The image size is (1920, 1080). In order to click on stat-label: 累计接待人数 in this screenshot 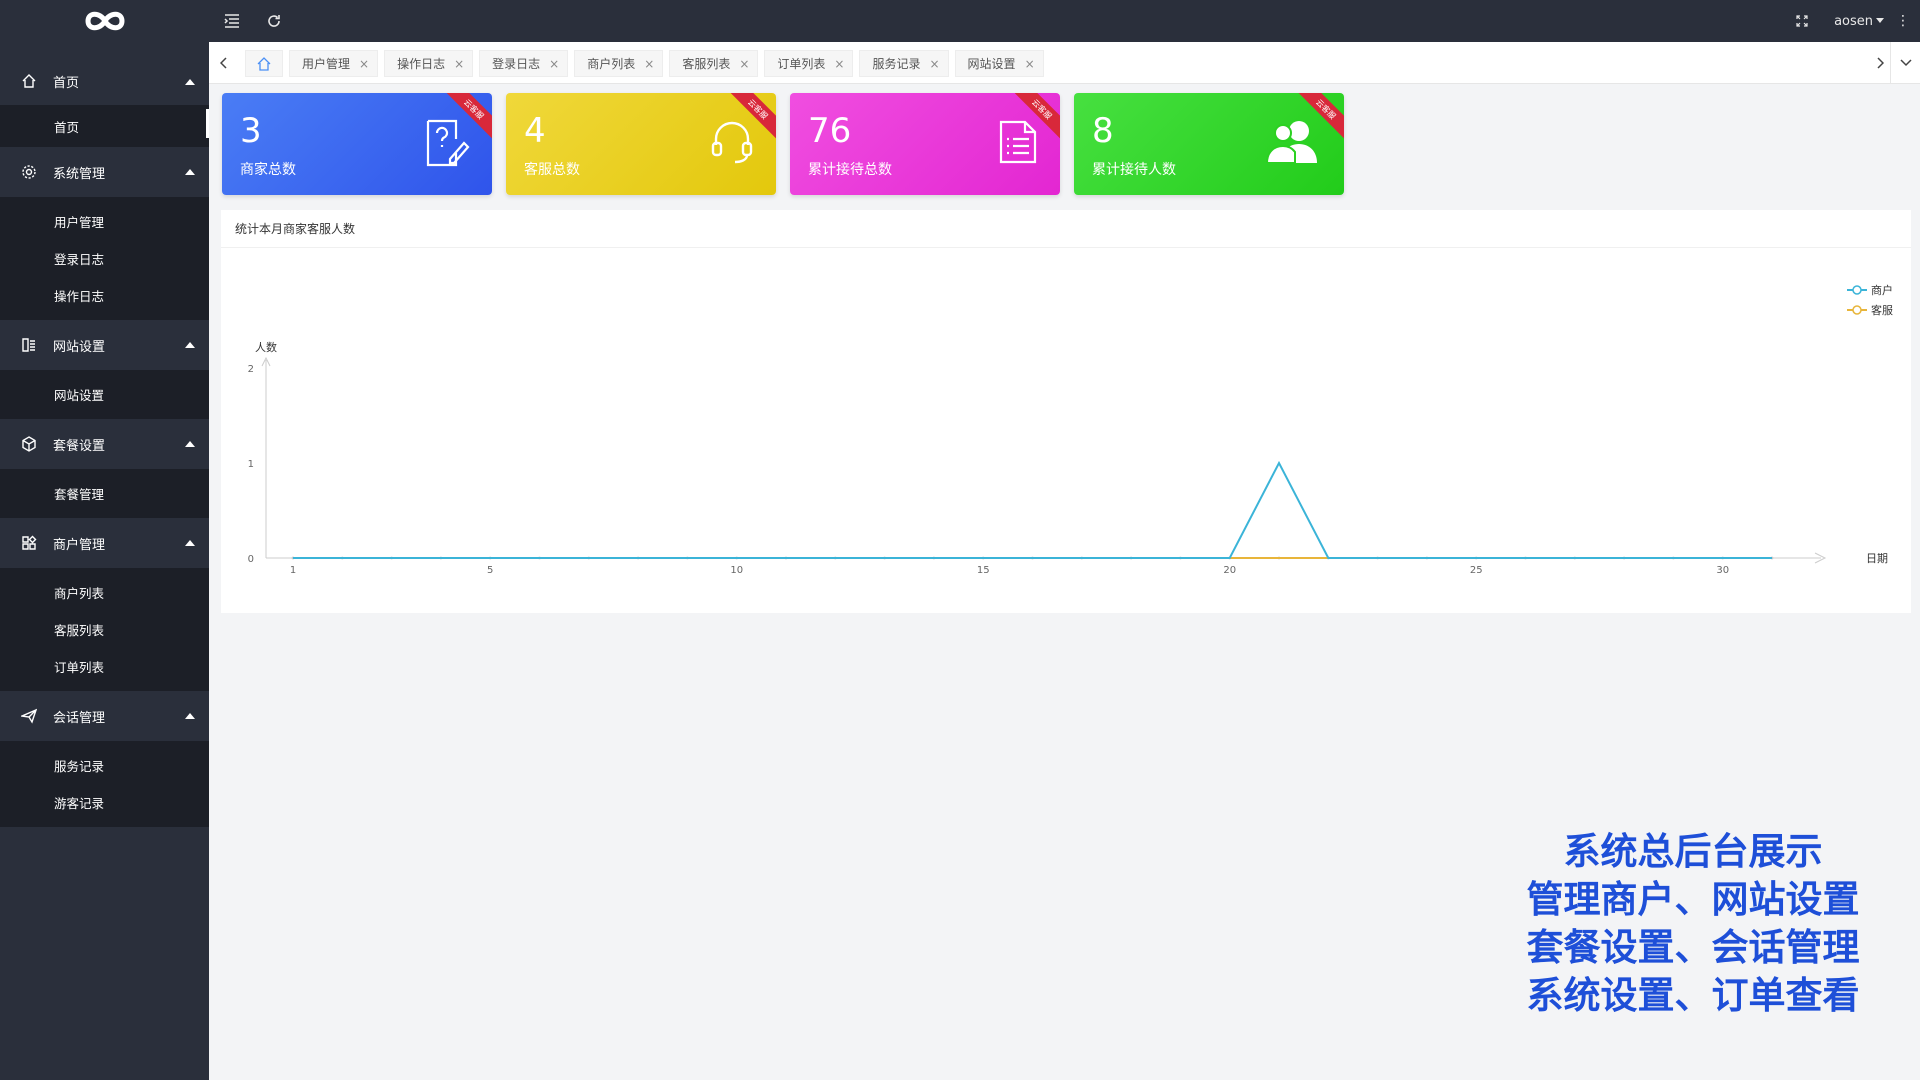, I will do `click(1134, 170)`.